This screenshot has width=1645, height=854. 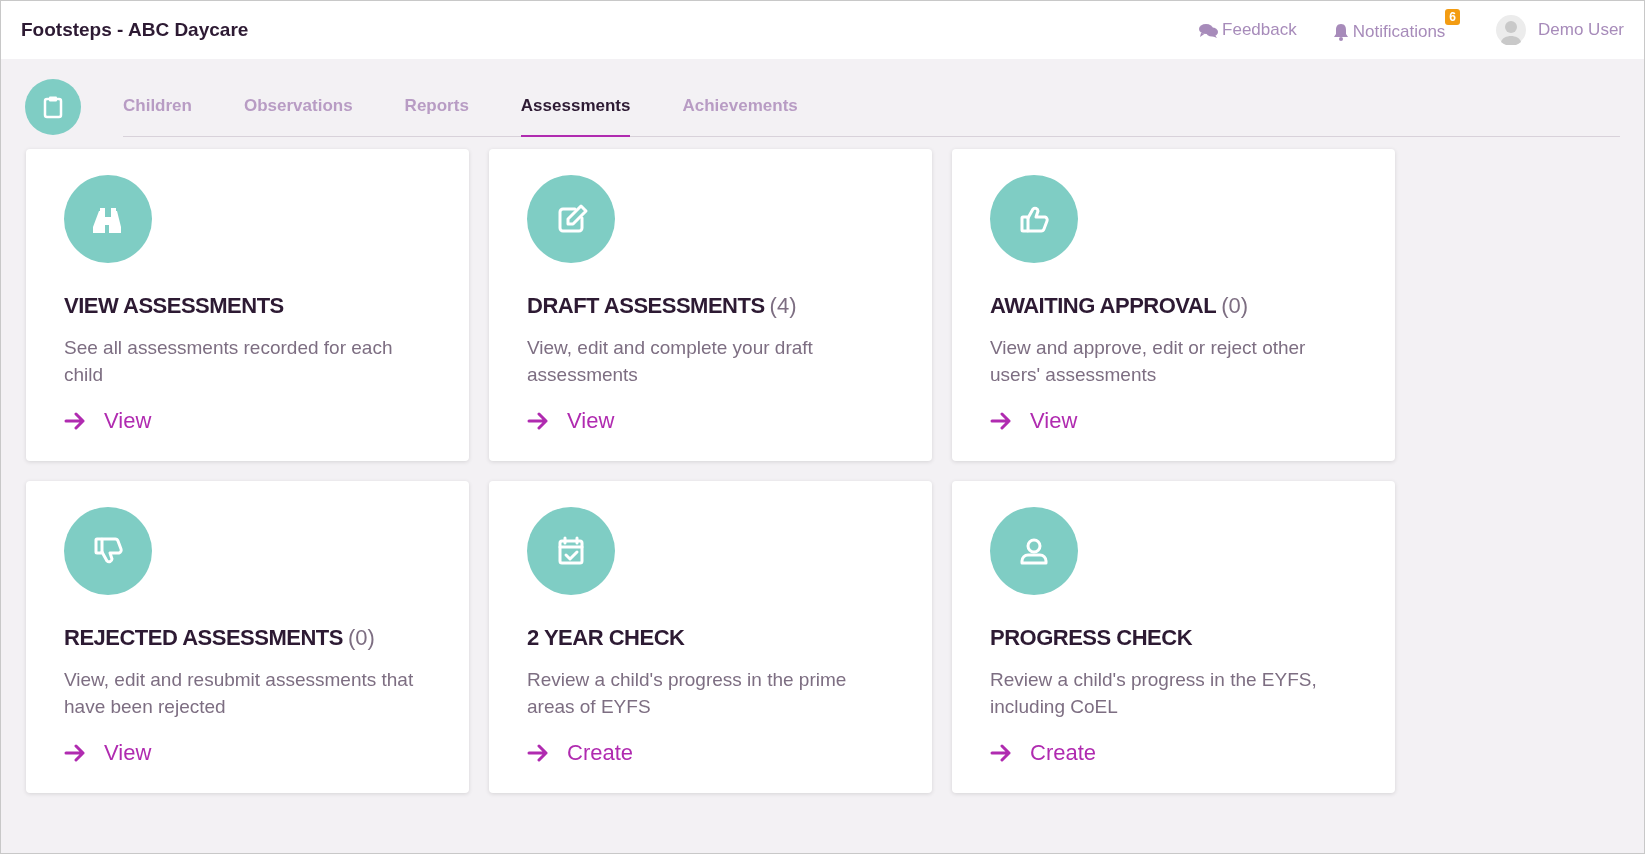 What do you see at coordinates (1511, 30) in the screenshot?
I see `avatar-icon` at bounding box center [1511, 30].